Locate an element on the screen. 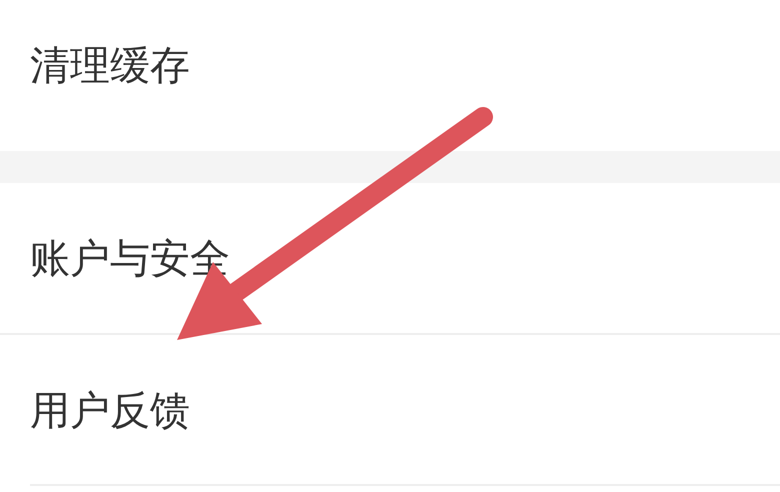  settings-item: 清理缓存 is located at coordinates (110, 65).